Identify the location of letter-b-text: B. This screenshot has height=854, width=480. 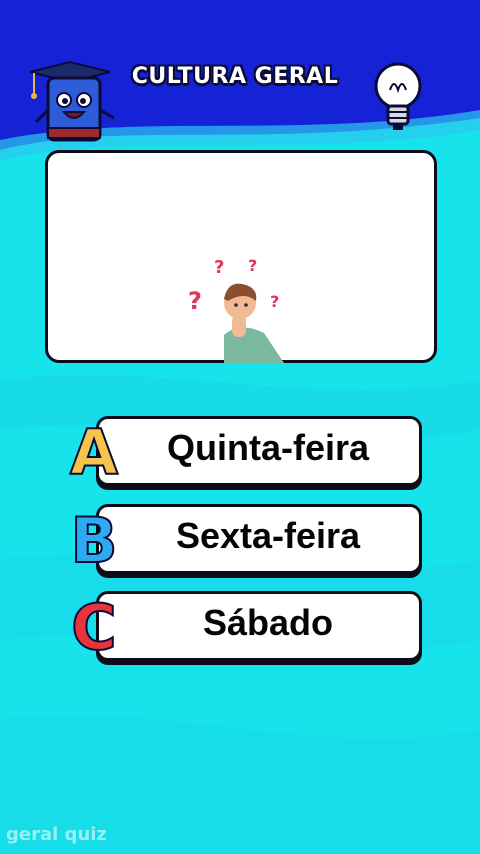
(93, 539).